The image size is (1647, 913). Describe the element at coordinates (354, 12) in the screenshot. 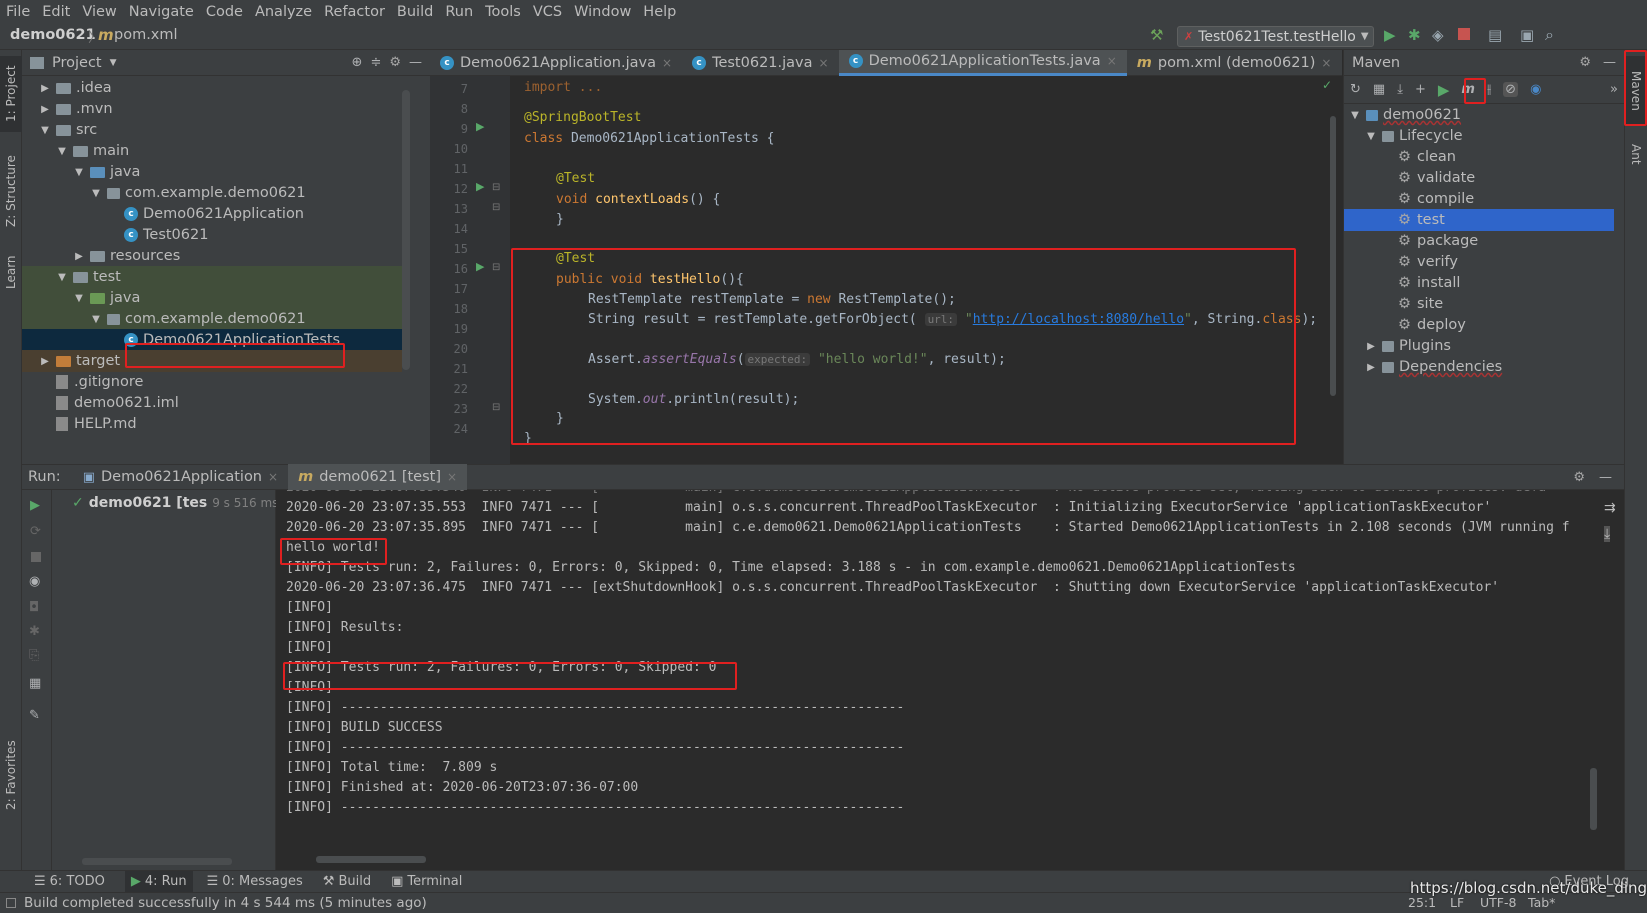

I see `menu-refactor: Refactor` at that location.